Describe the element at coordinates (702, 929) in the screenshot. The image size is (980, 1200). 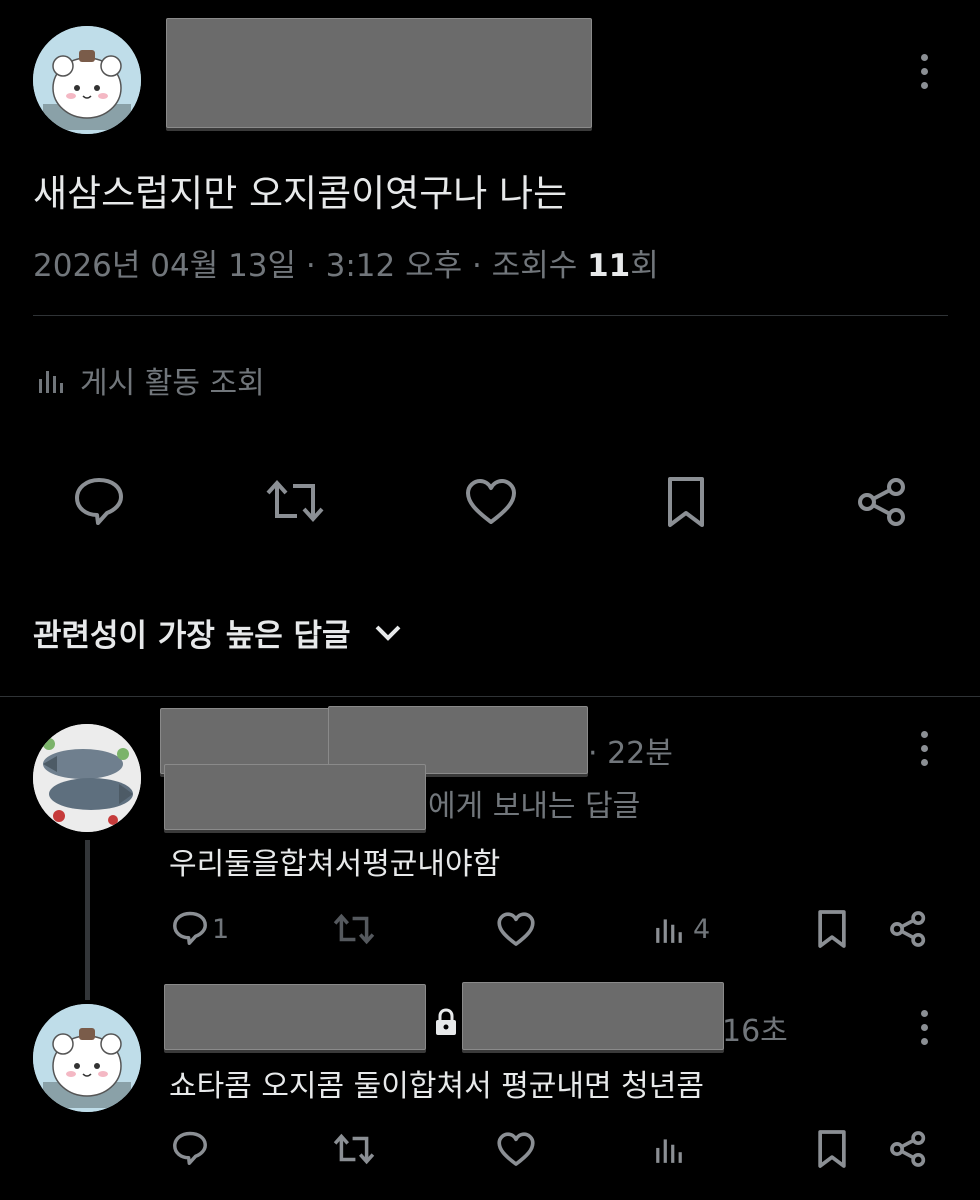
I see `reply-view-count: 4` at that location.